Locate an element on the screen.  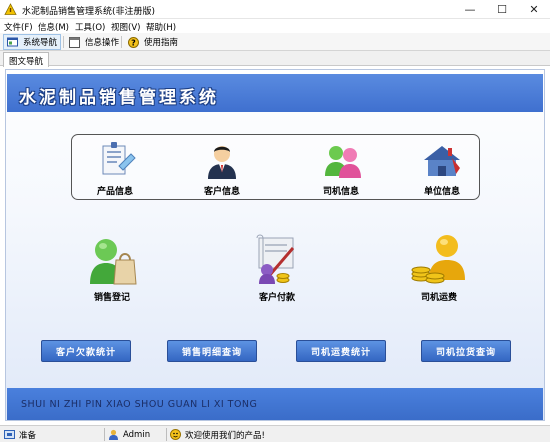
unit-info-label: 单位信息 is located at coordinates (441, 192).